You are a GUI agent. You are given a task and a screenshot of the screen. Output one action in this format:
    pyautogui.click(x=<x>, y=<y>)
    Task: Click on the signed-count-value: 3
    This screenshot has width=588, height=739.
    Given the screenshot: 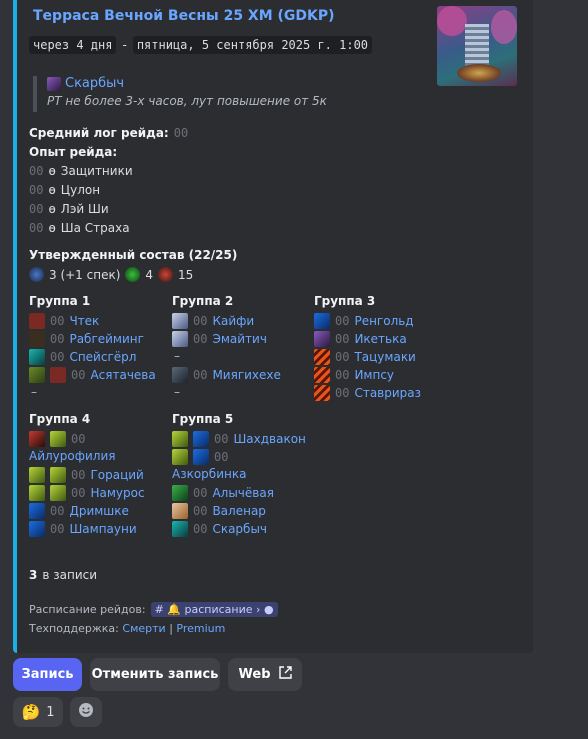 What is the action you would take?
    pyautogui.click(x=33, y=575)
    